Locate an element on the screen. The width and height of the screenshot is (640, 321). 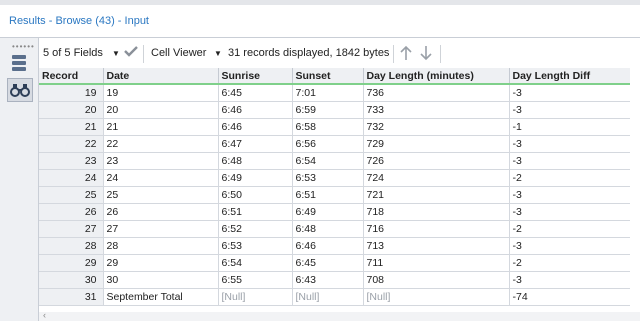
cell-day-length: 708 is located at coordinates (436, 280).